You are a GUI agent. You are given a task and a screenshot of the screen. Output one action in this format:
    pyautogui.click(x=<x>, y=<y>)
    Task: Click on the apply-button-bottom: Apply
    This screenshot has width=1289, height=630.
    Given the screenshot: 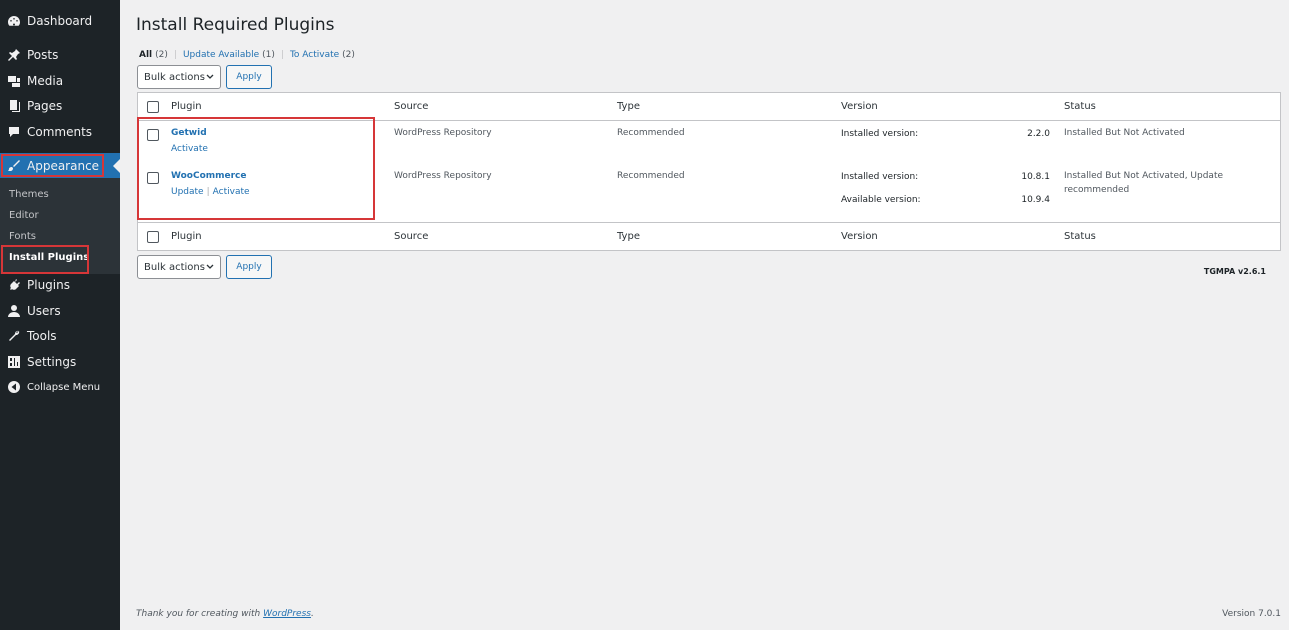 What is the action you would take?
    pyautogui.click(x=249, y=267)
    